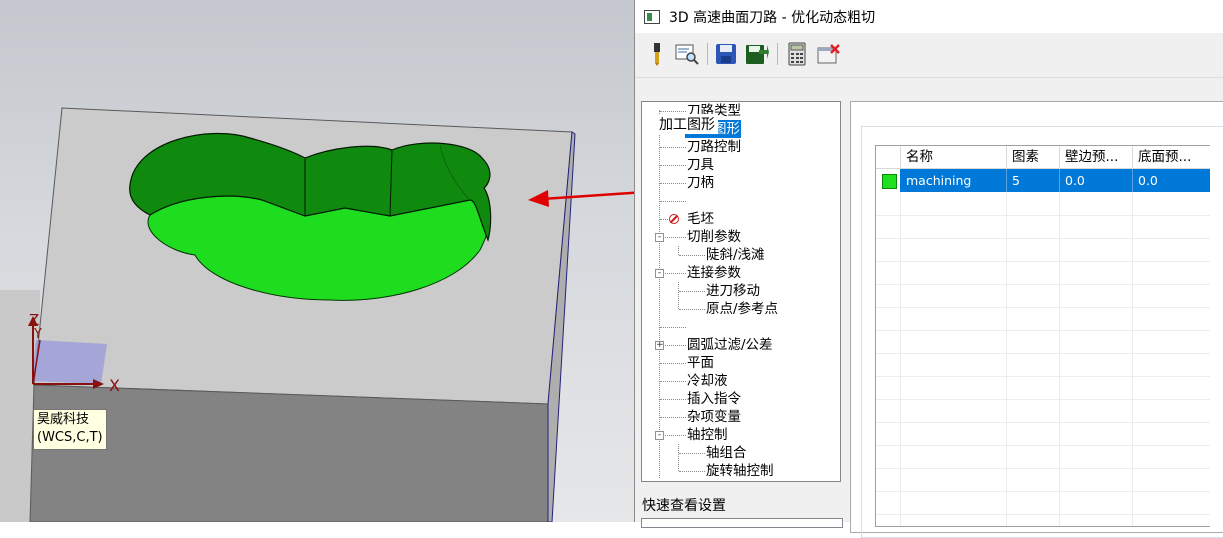 The width and height of the screenshot is (1223, 538). What do you see at coordinates (700, 165) in the screenshot?
I see `tree-item-tool: 刀具` at bounding box center [700, 165].